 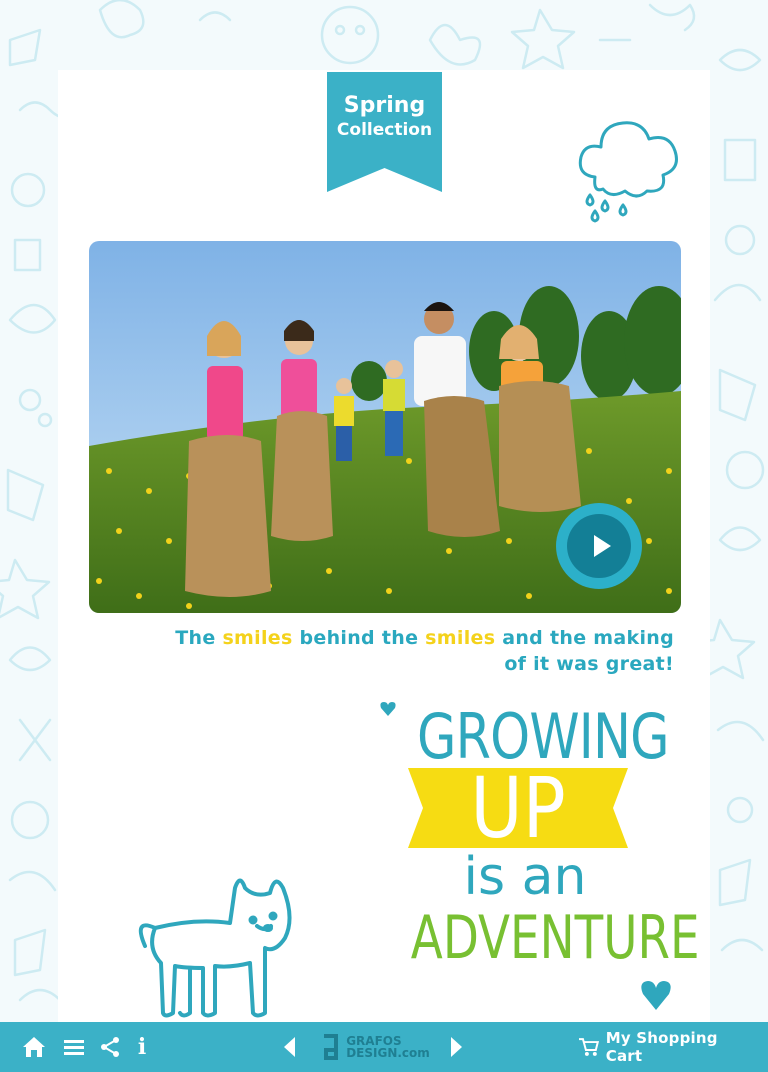 I want to click on info-button: i, so click(x=142, y=1047).